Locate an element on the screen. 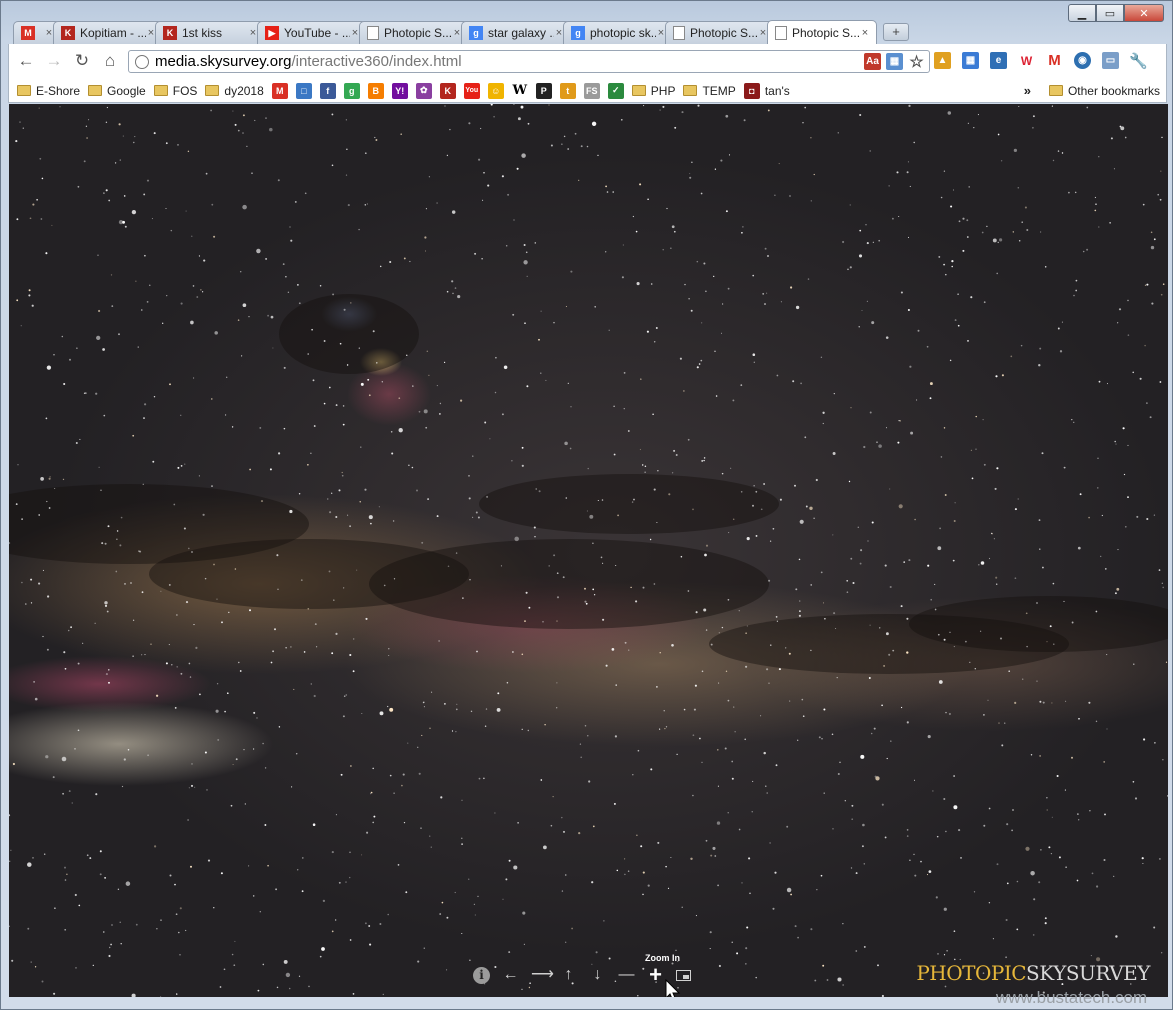 The image size is (1173, 1010). window-extension-icon: ▭ is located at coordinates (1110, 60).